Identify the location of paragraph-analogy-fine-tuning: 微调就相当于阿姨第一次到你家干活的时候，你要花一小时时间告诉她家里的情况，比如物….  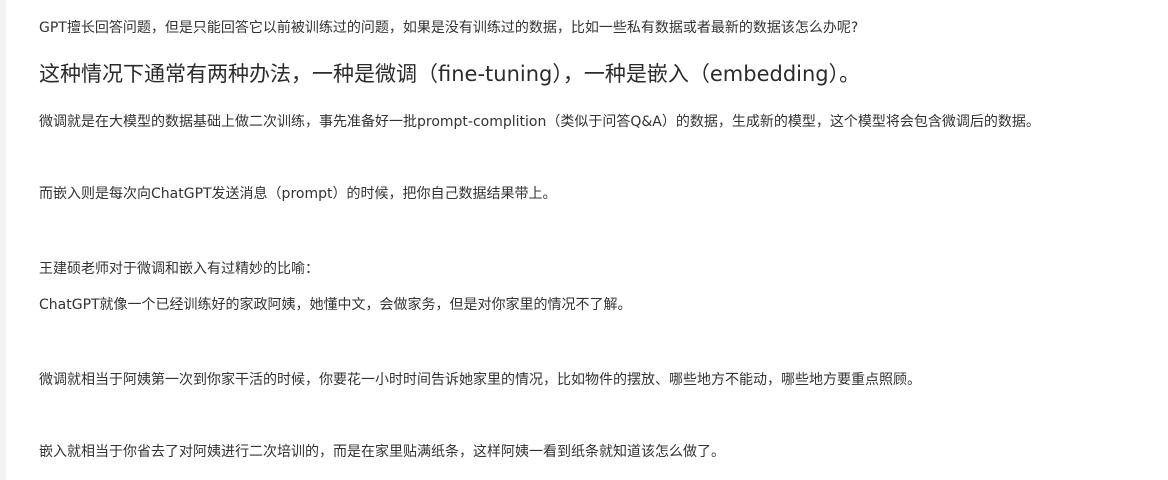
(480, 380).